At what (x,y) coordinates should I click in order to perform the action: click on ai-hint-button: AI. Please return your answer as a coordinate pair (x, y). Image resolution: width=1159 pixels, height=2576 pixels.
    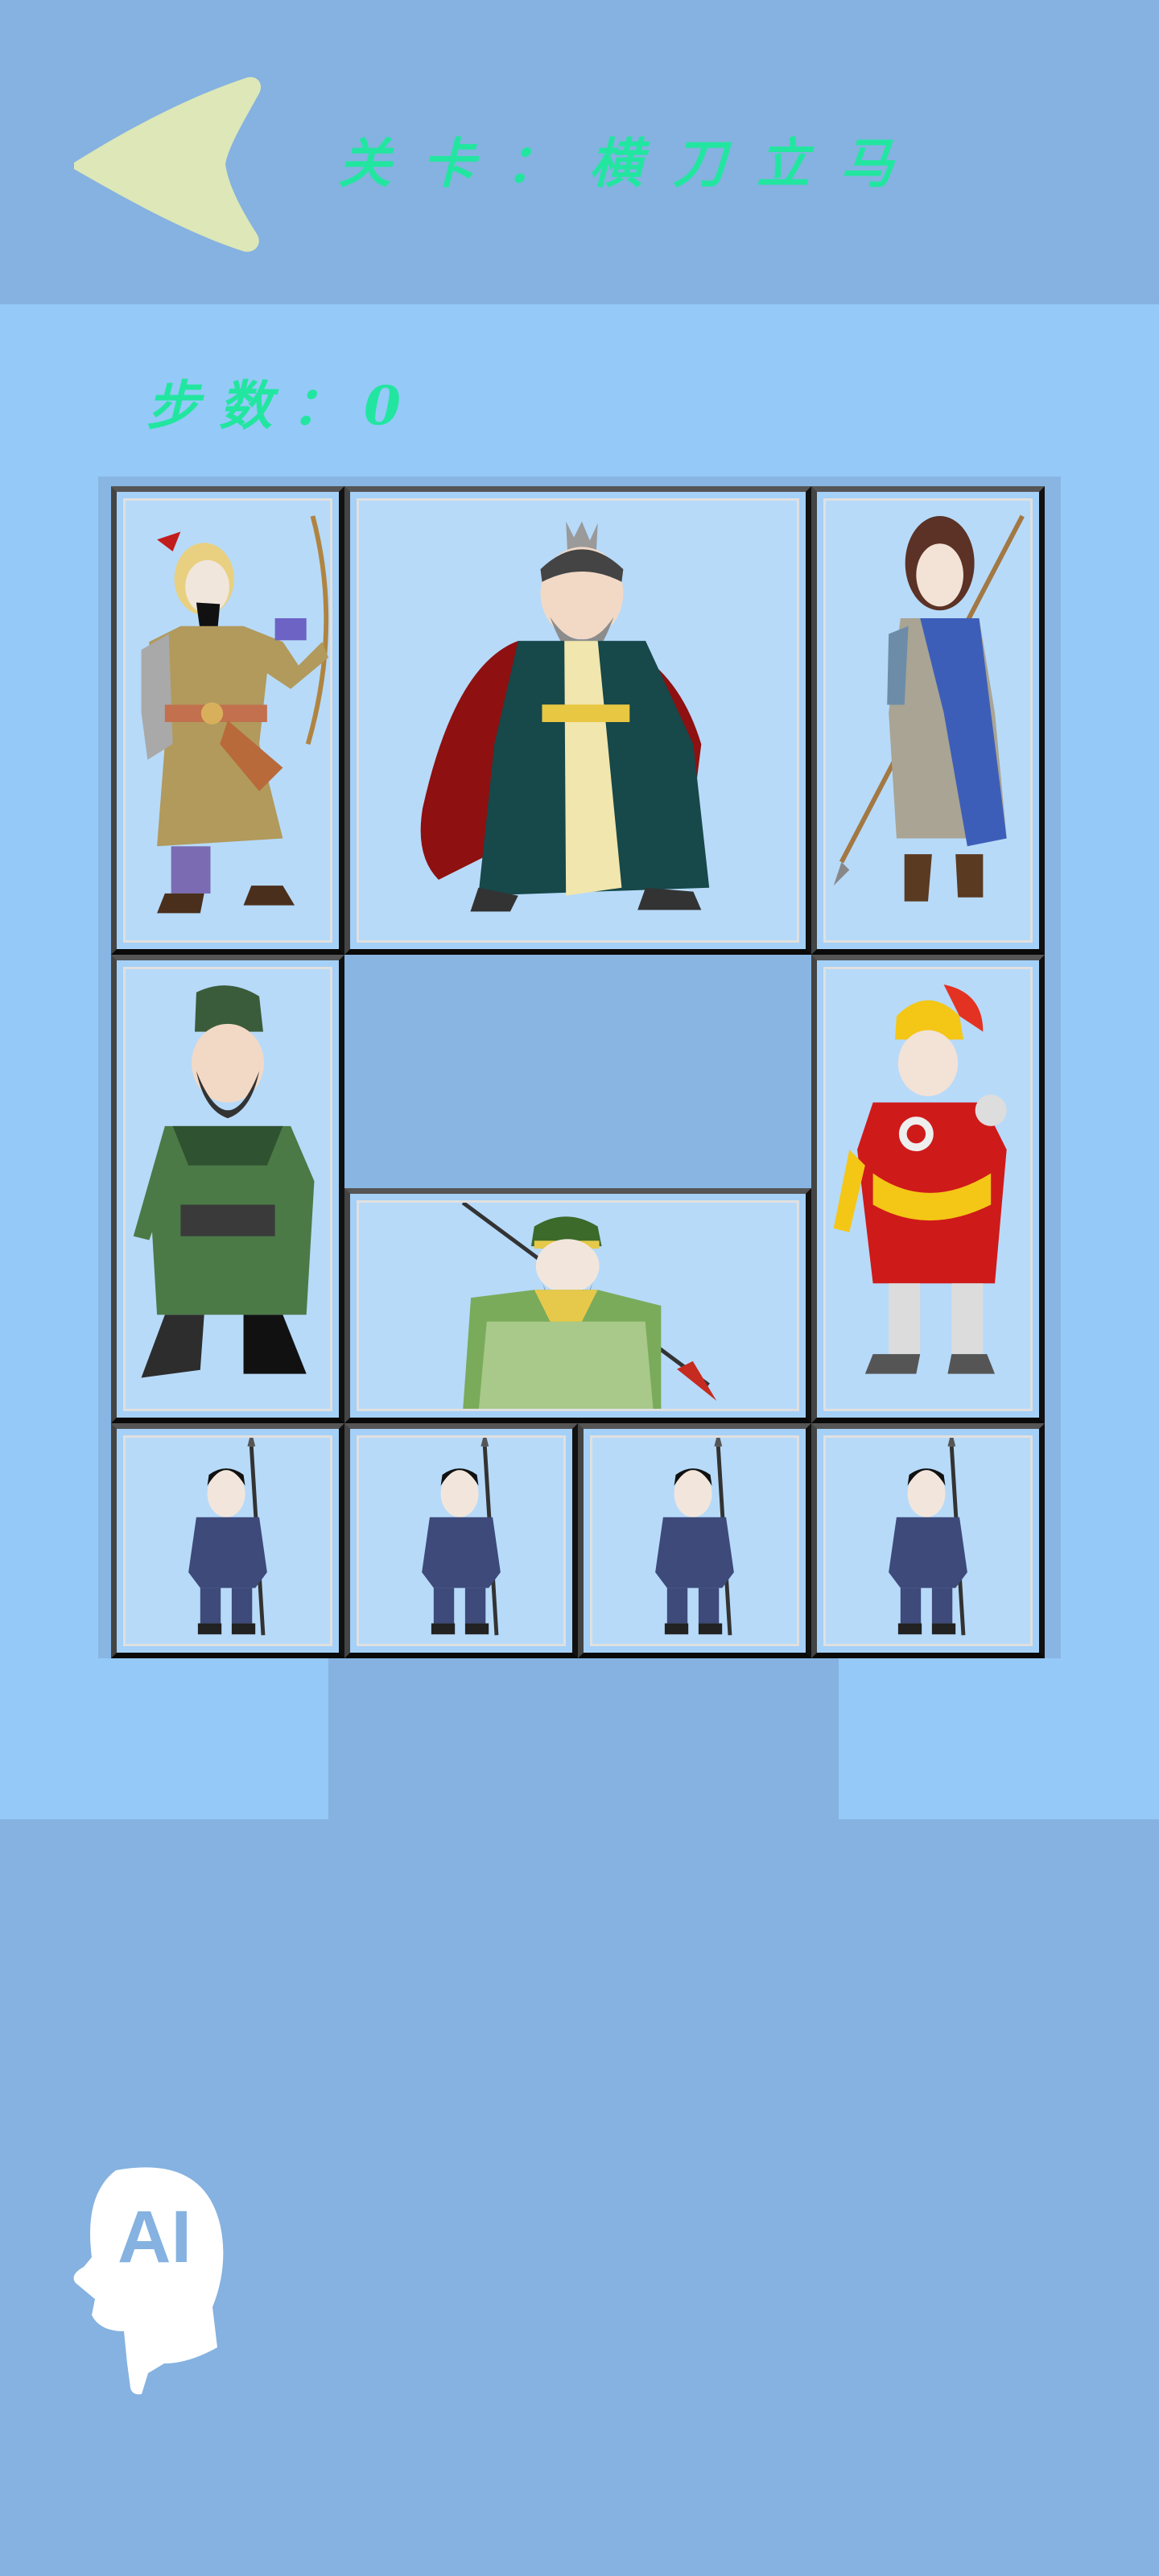
    Looking at the image, I should click on (148, 2279).